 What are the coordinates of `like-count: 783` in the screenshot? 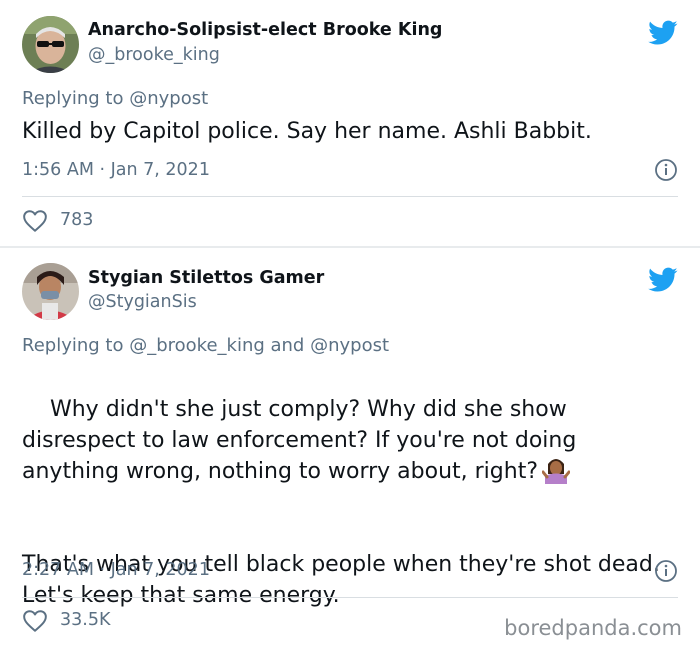 It's located at (77, 220).